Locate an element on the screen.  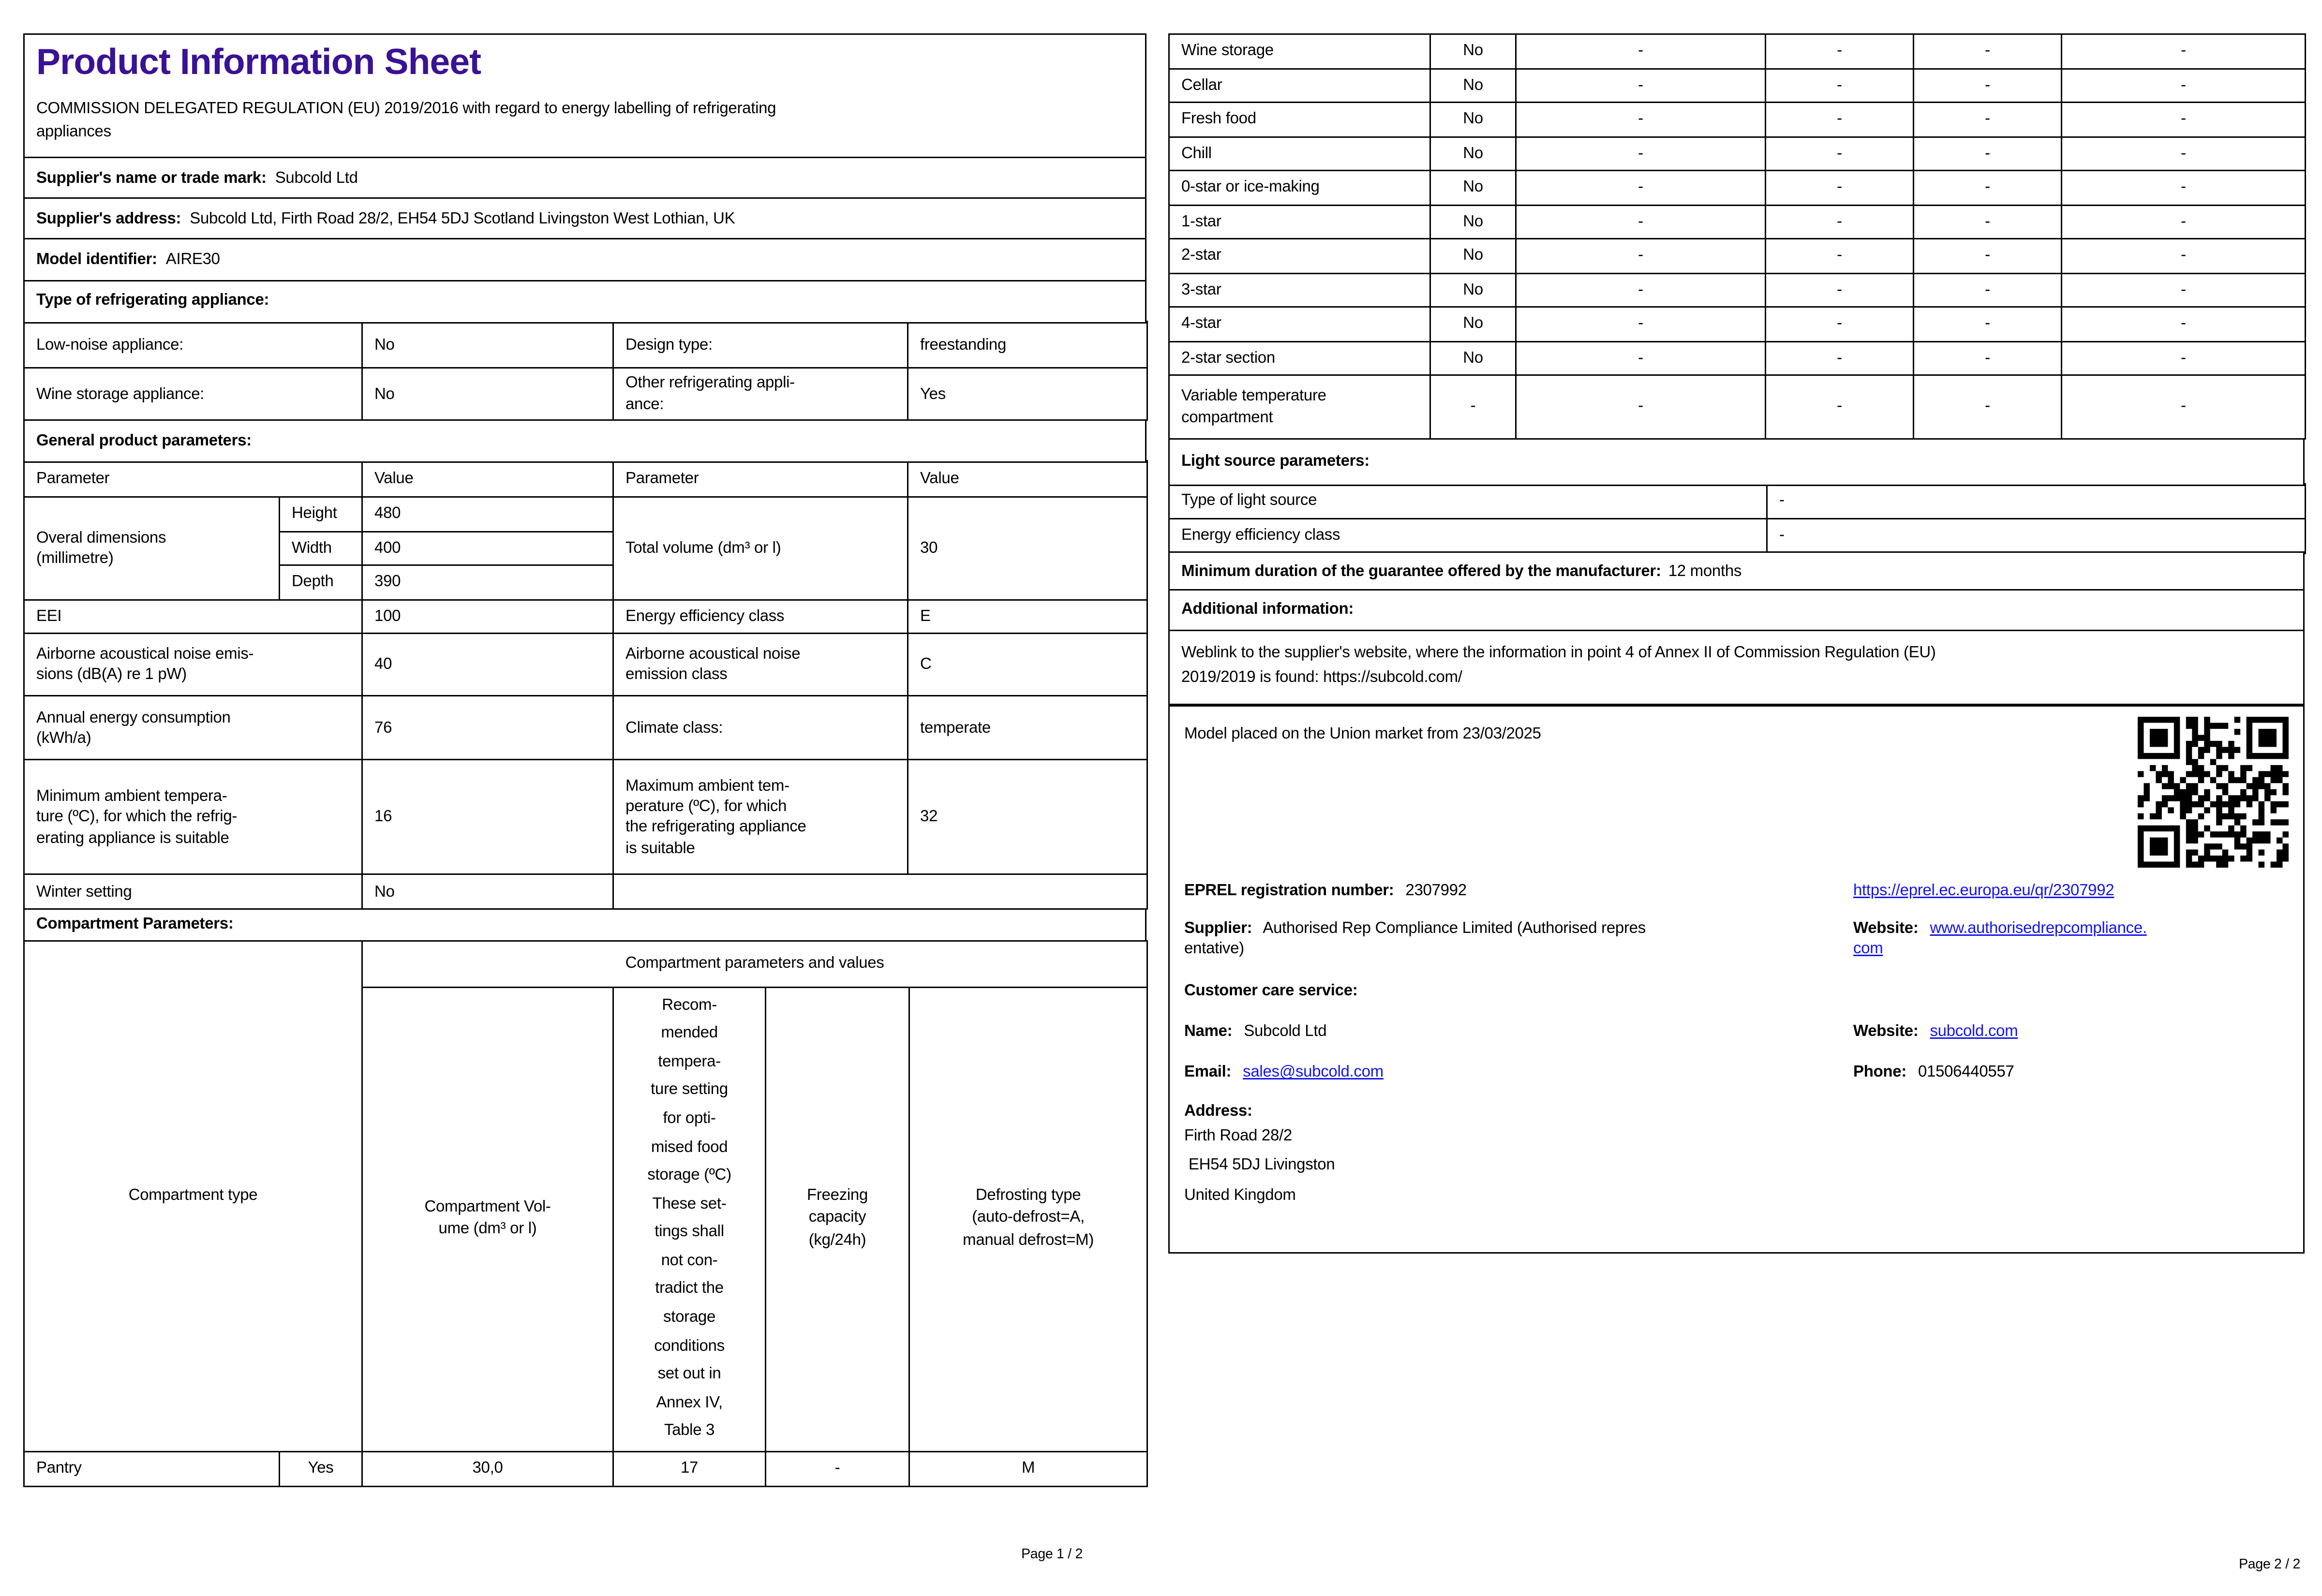
value-cell: C is located at coordinates (1027, 665).